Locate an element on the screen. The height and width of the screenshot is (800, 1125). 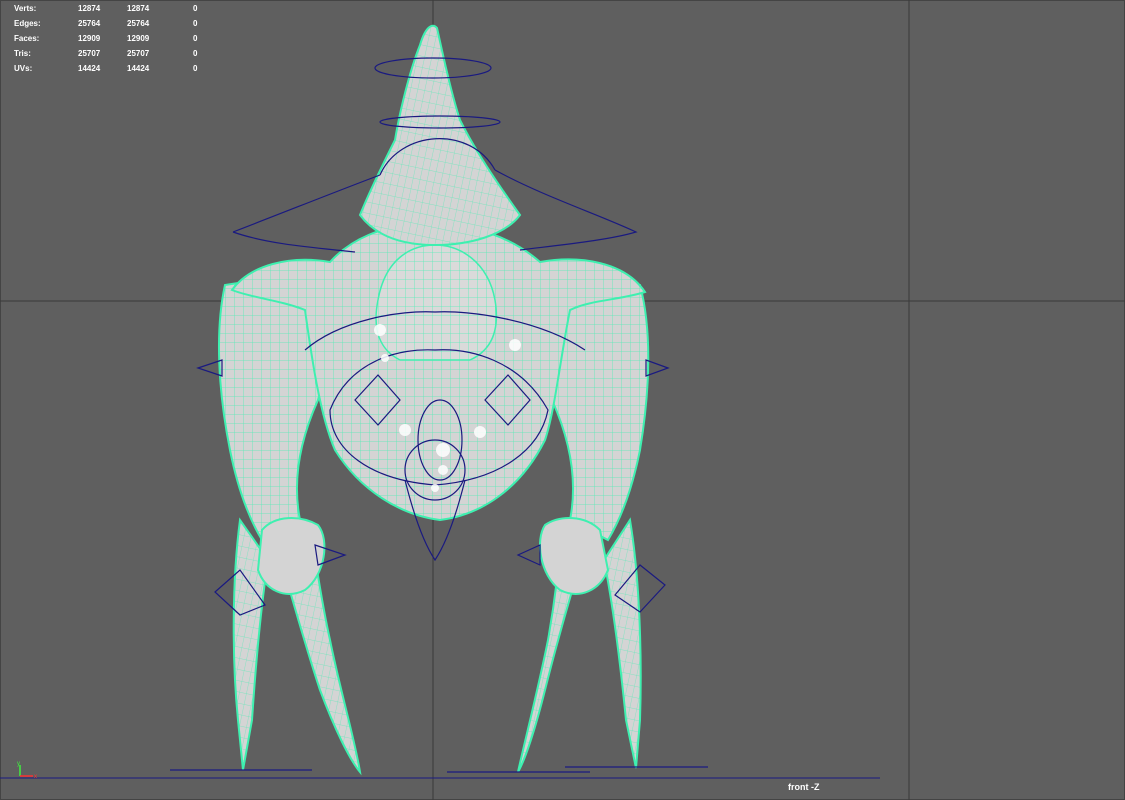
axis-y-label: y is located at coordinates (18, 764).